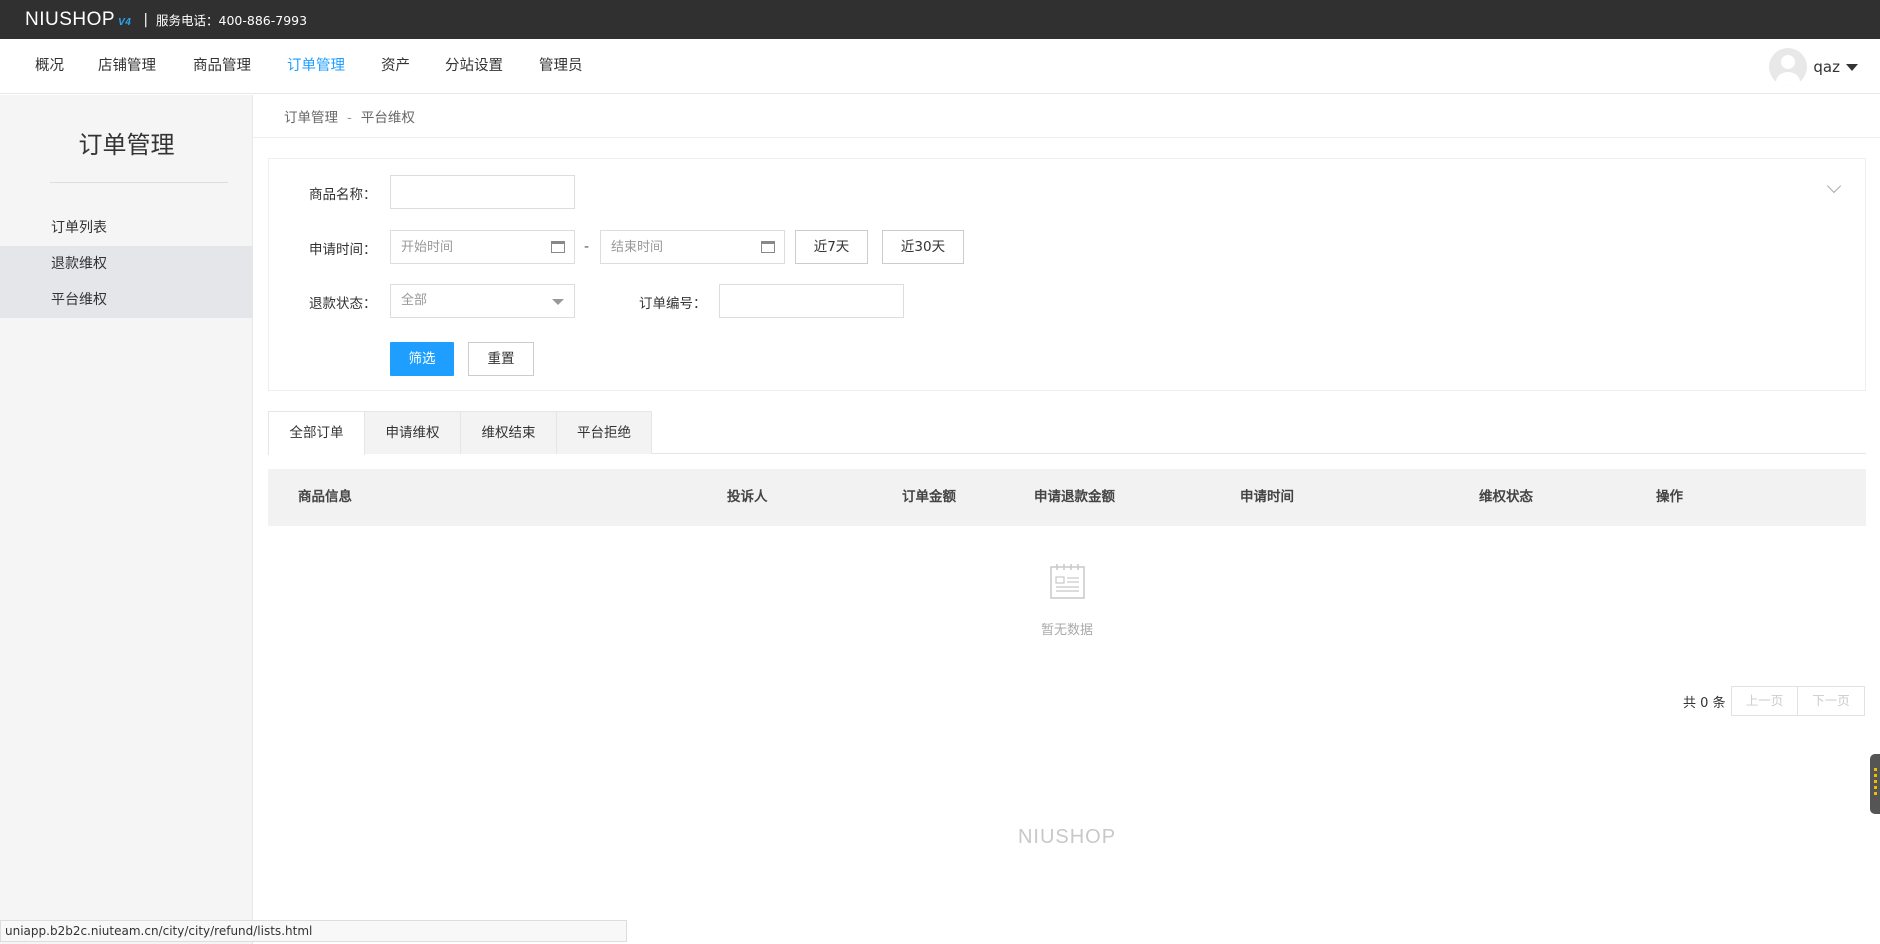 The image size is (1880, 944). I want to click on reset-button: 重置, so click(501, 359).